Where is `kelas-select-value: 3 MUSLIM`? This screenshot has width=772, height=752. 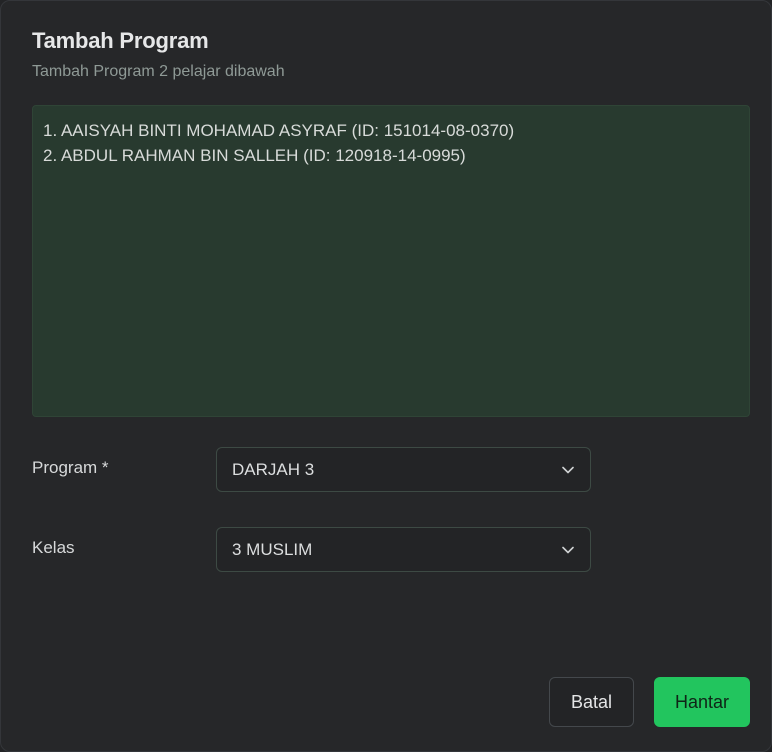
kelas-select-value: 3 MUSLIM is located at coordinates (272, 549).